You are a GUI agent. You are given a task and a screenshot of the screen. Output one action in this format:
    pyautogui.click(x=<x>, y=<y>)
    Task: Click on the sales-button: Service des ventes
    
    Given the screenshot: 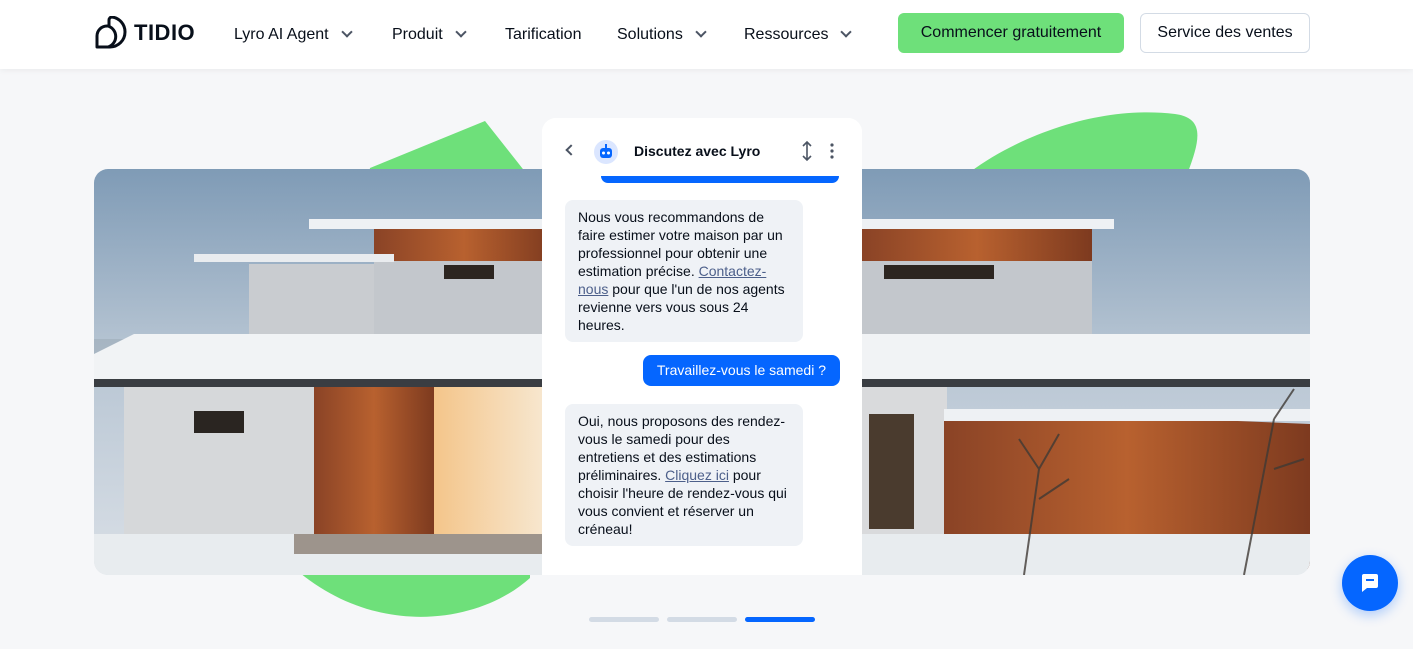 What is the action you would take?
    pyautogui.click(x=1225, y=33)
    